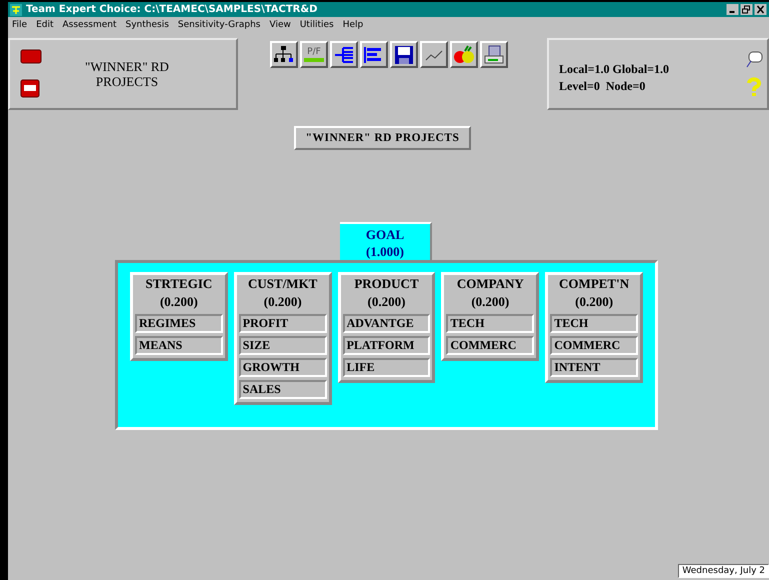 Image resolution: width=769 pixels, height=580 pixels. I want to click on tree-icon, so click(344, 54).